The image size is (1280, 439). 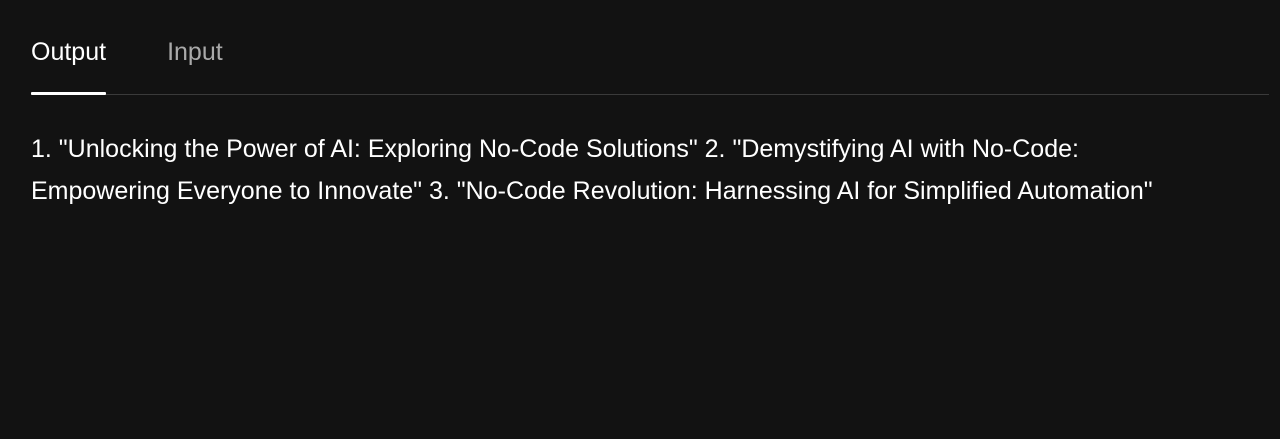 What do you see at coordinates (195, 52) in the screenshot?
I see `tab-input: Input` at bounding box center [195, 52].